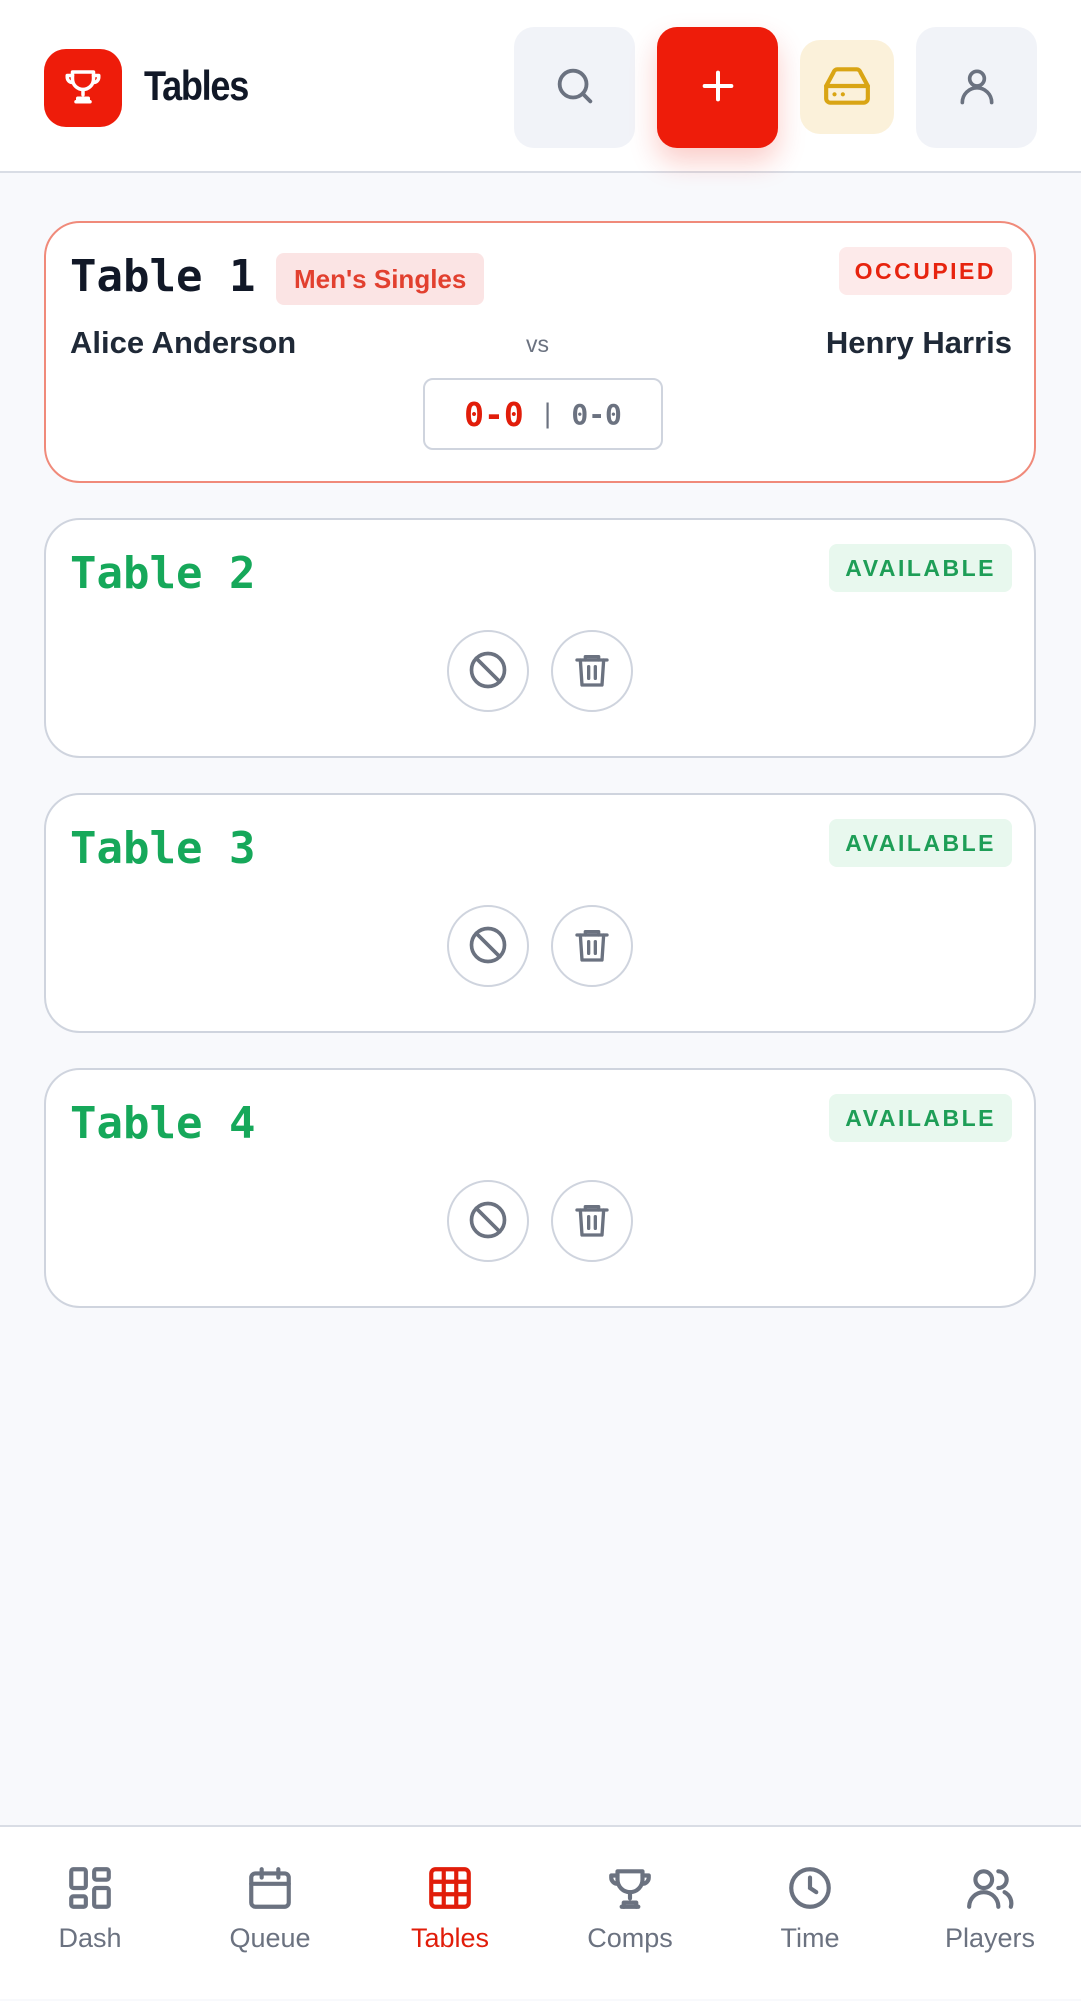  I want to click on grid-icon, so click(450, 1888).